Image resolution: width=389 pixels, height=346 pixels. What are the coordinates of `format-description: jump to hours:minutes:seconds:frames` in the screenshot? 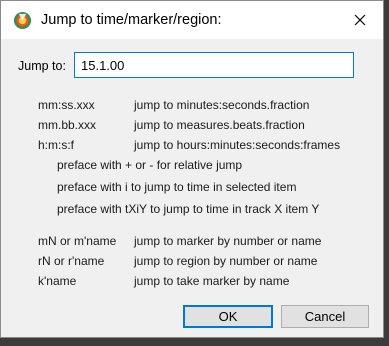 It's located at (237, 145).